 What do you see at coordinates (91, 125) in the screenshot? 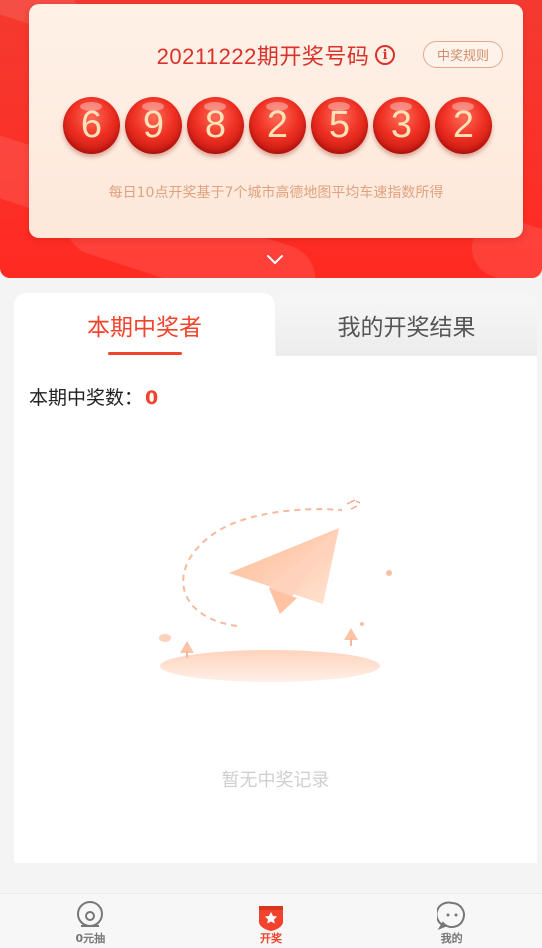
I see `number-ball: 6` at bounding box center [91, 125].